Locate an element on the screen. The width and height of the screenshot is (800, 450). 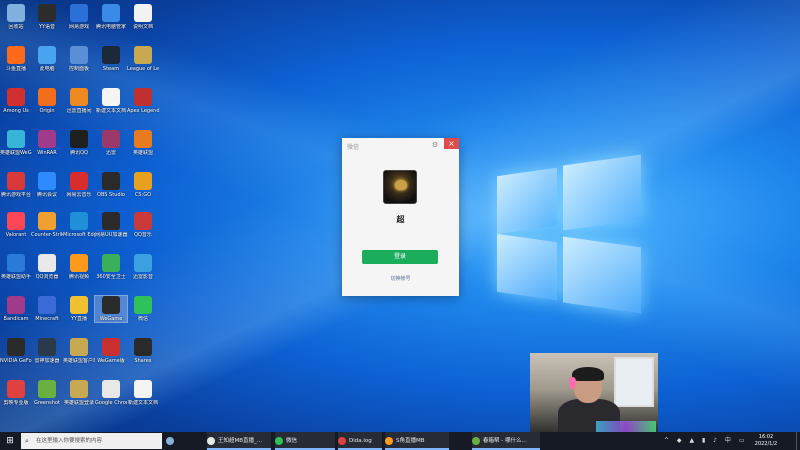
clock: 16:02 2022/1/2 is located at coordinates (766, 441).